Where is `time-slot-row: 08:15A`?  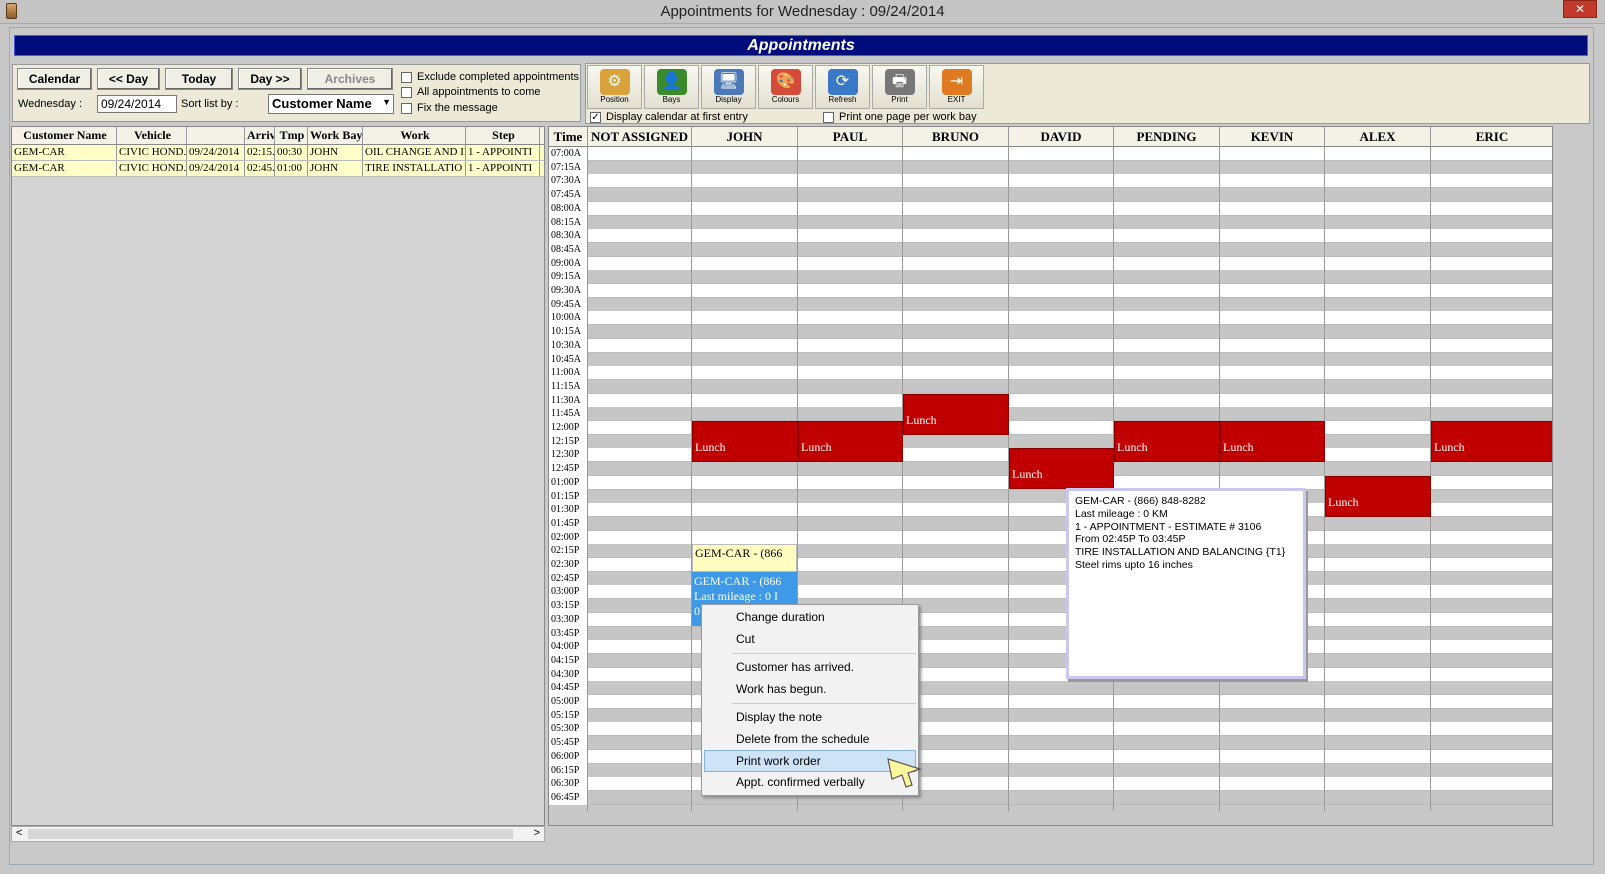 time-slot-row: 08:15A is located at coordinates (1050, 222).